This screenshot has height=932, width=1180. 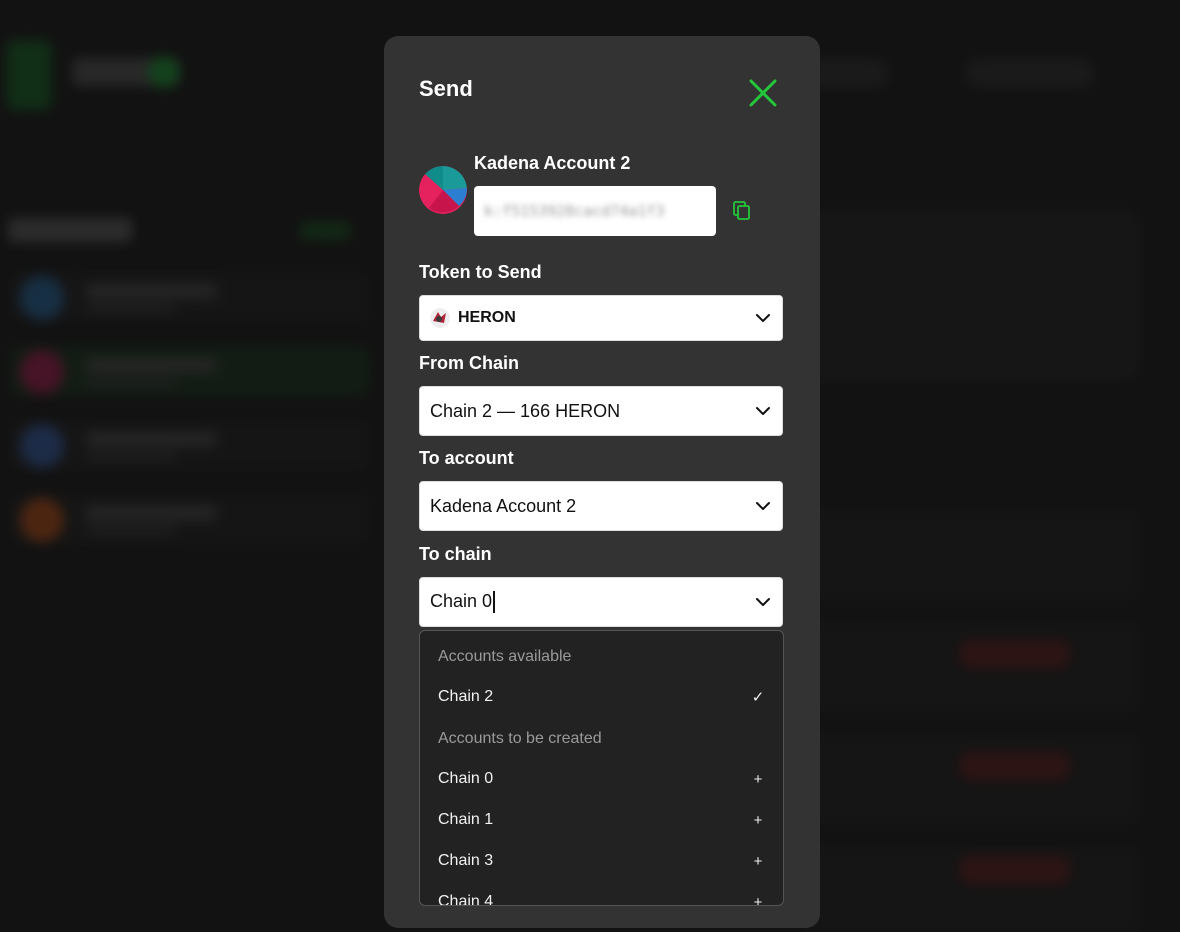 I want to click on copy-icon, so click(x=741, y=210).